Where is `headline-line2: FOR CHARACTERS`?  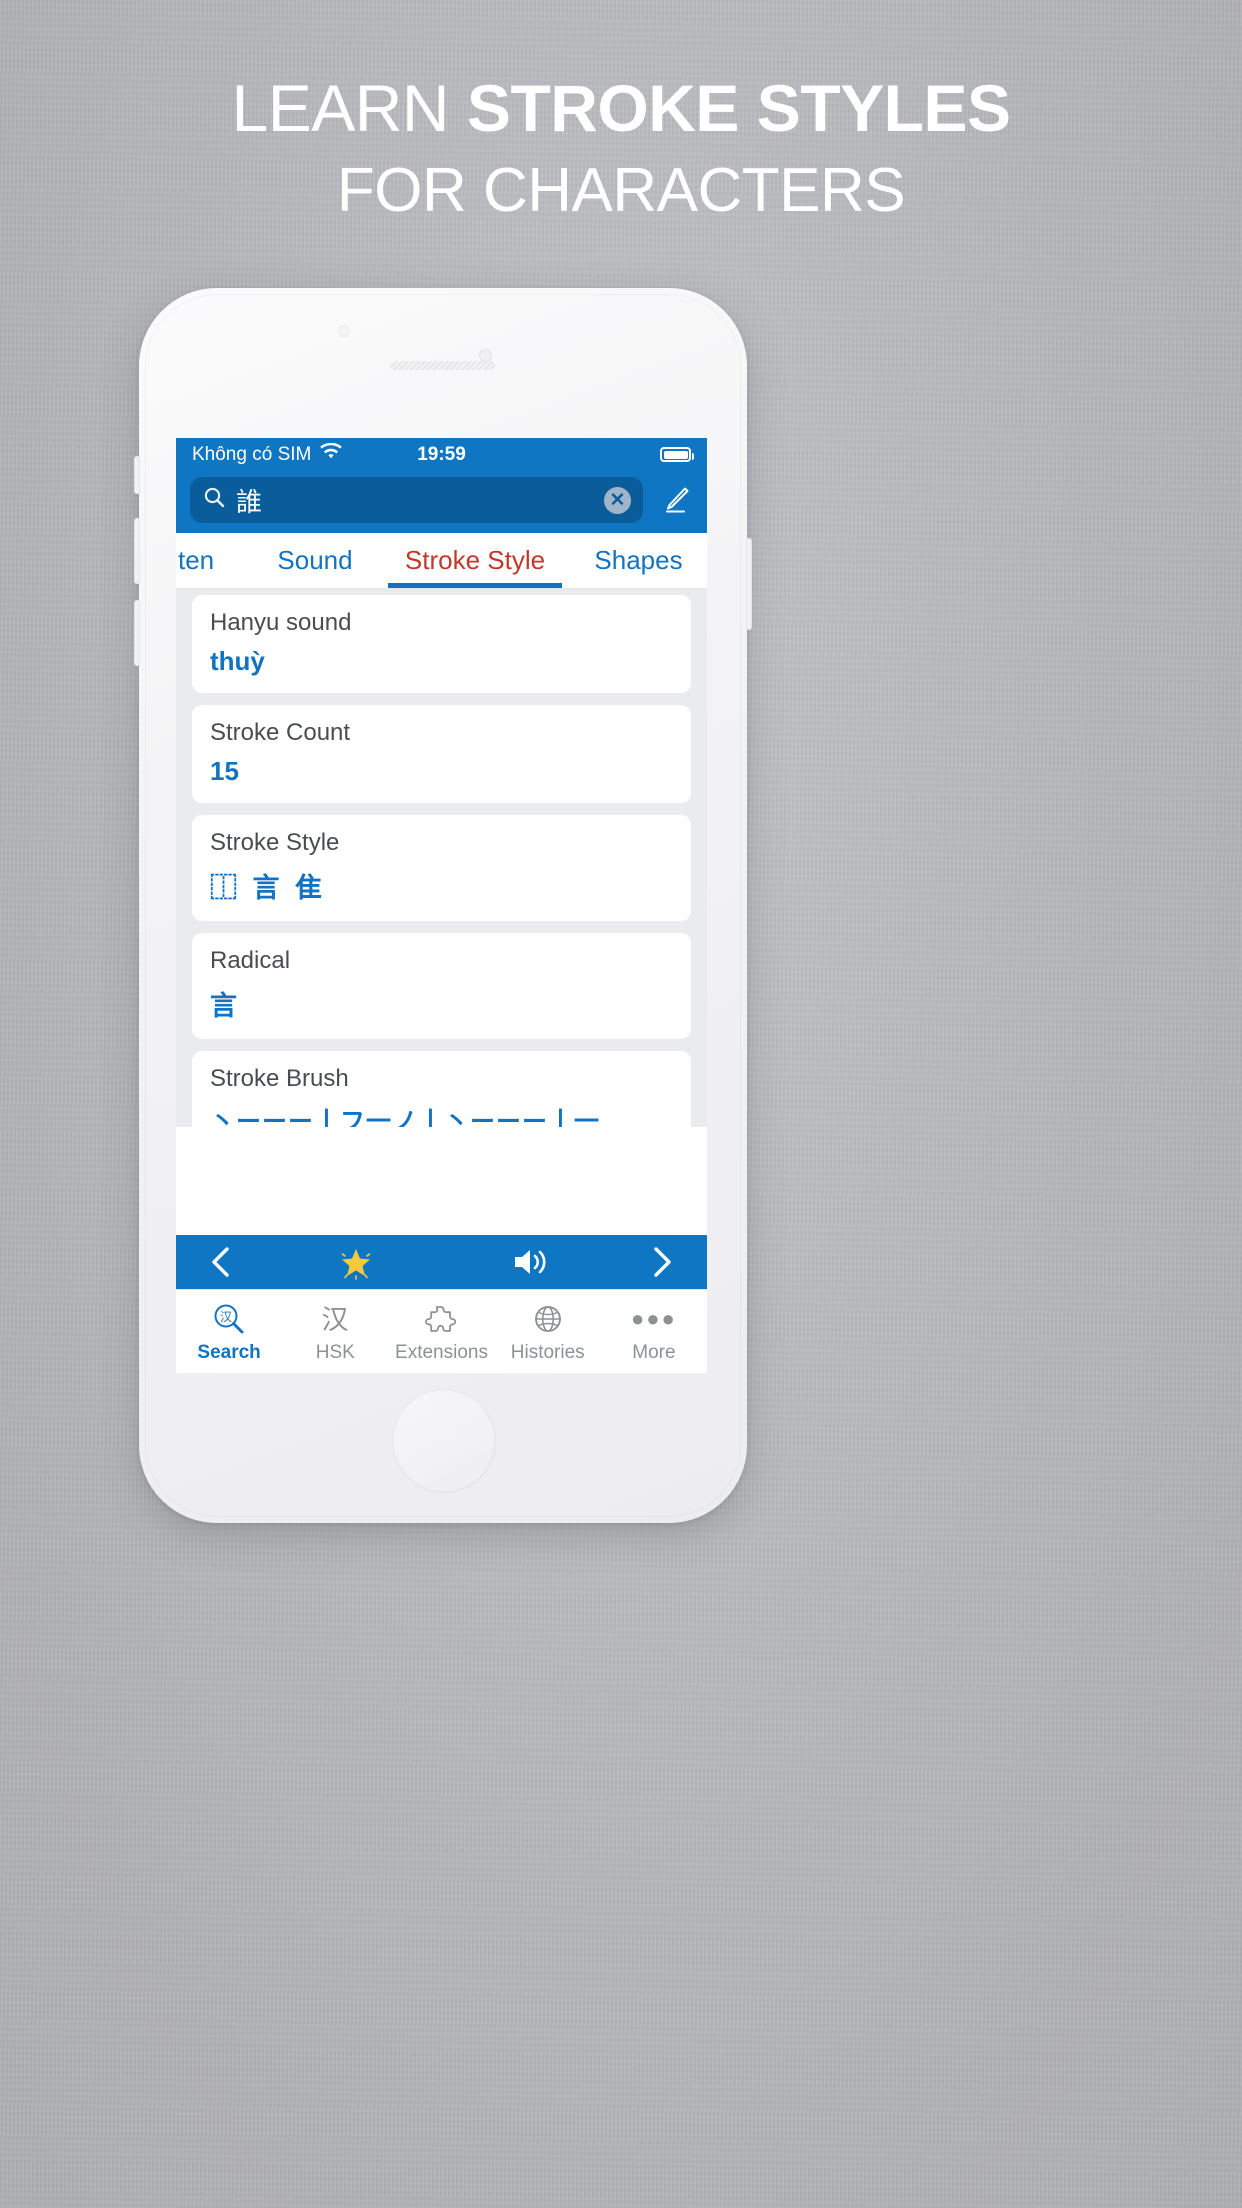 headline-line2: FOR CHARACTERS is located at coordinates (621, 190).